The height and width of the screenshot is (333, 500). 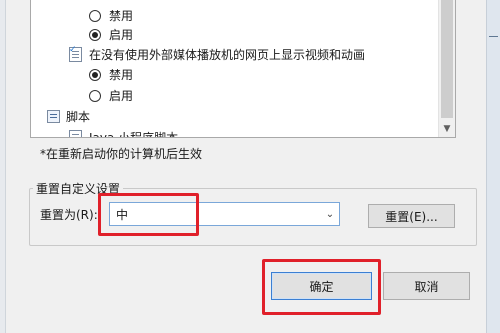 What do you see at coordinates (148, 214) in the screenshot?
I see `annotation-highlight-select` at bounding box center [148, 214].